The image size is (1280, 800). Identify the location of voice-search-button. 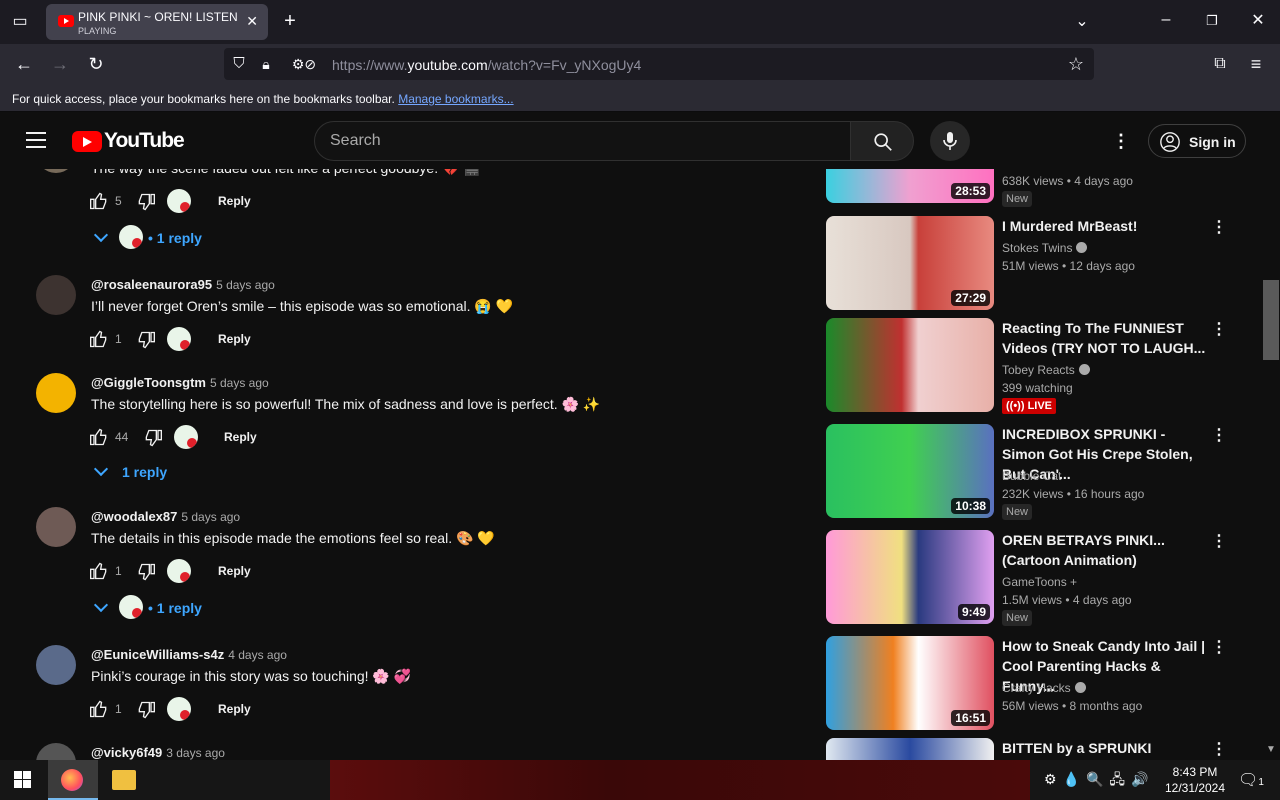
(950, 141).